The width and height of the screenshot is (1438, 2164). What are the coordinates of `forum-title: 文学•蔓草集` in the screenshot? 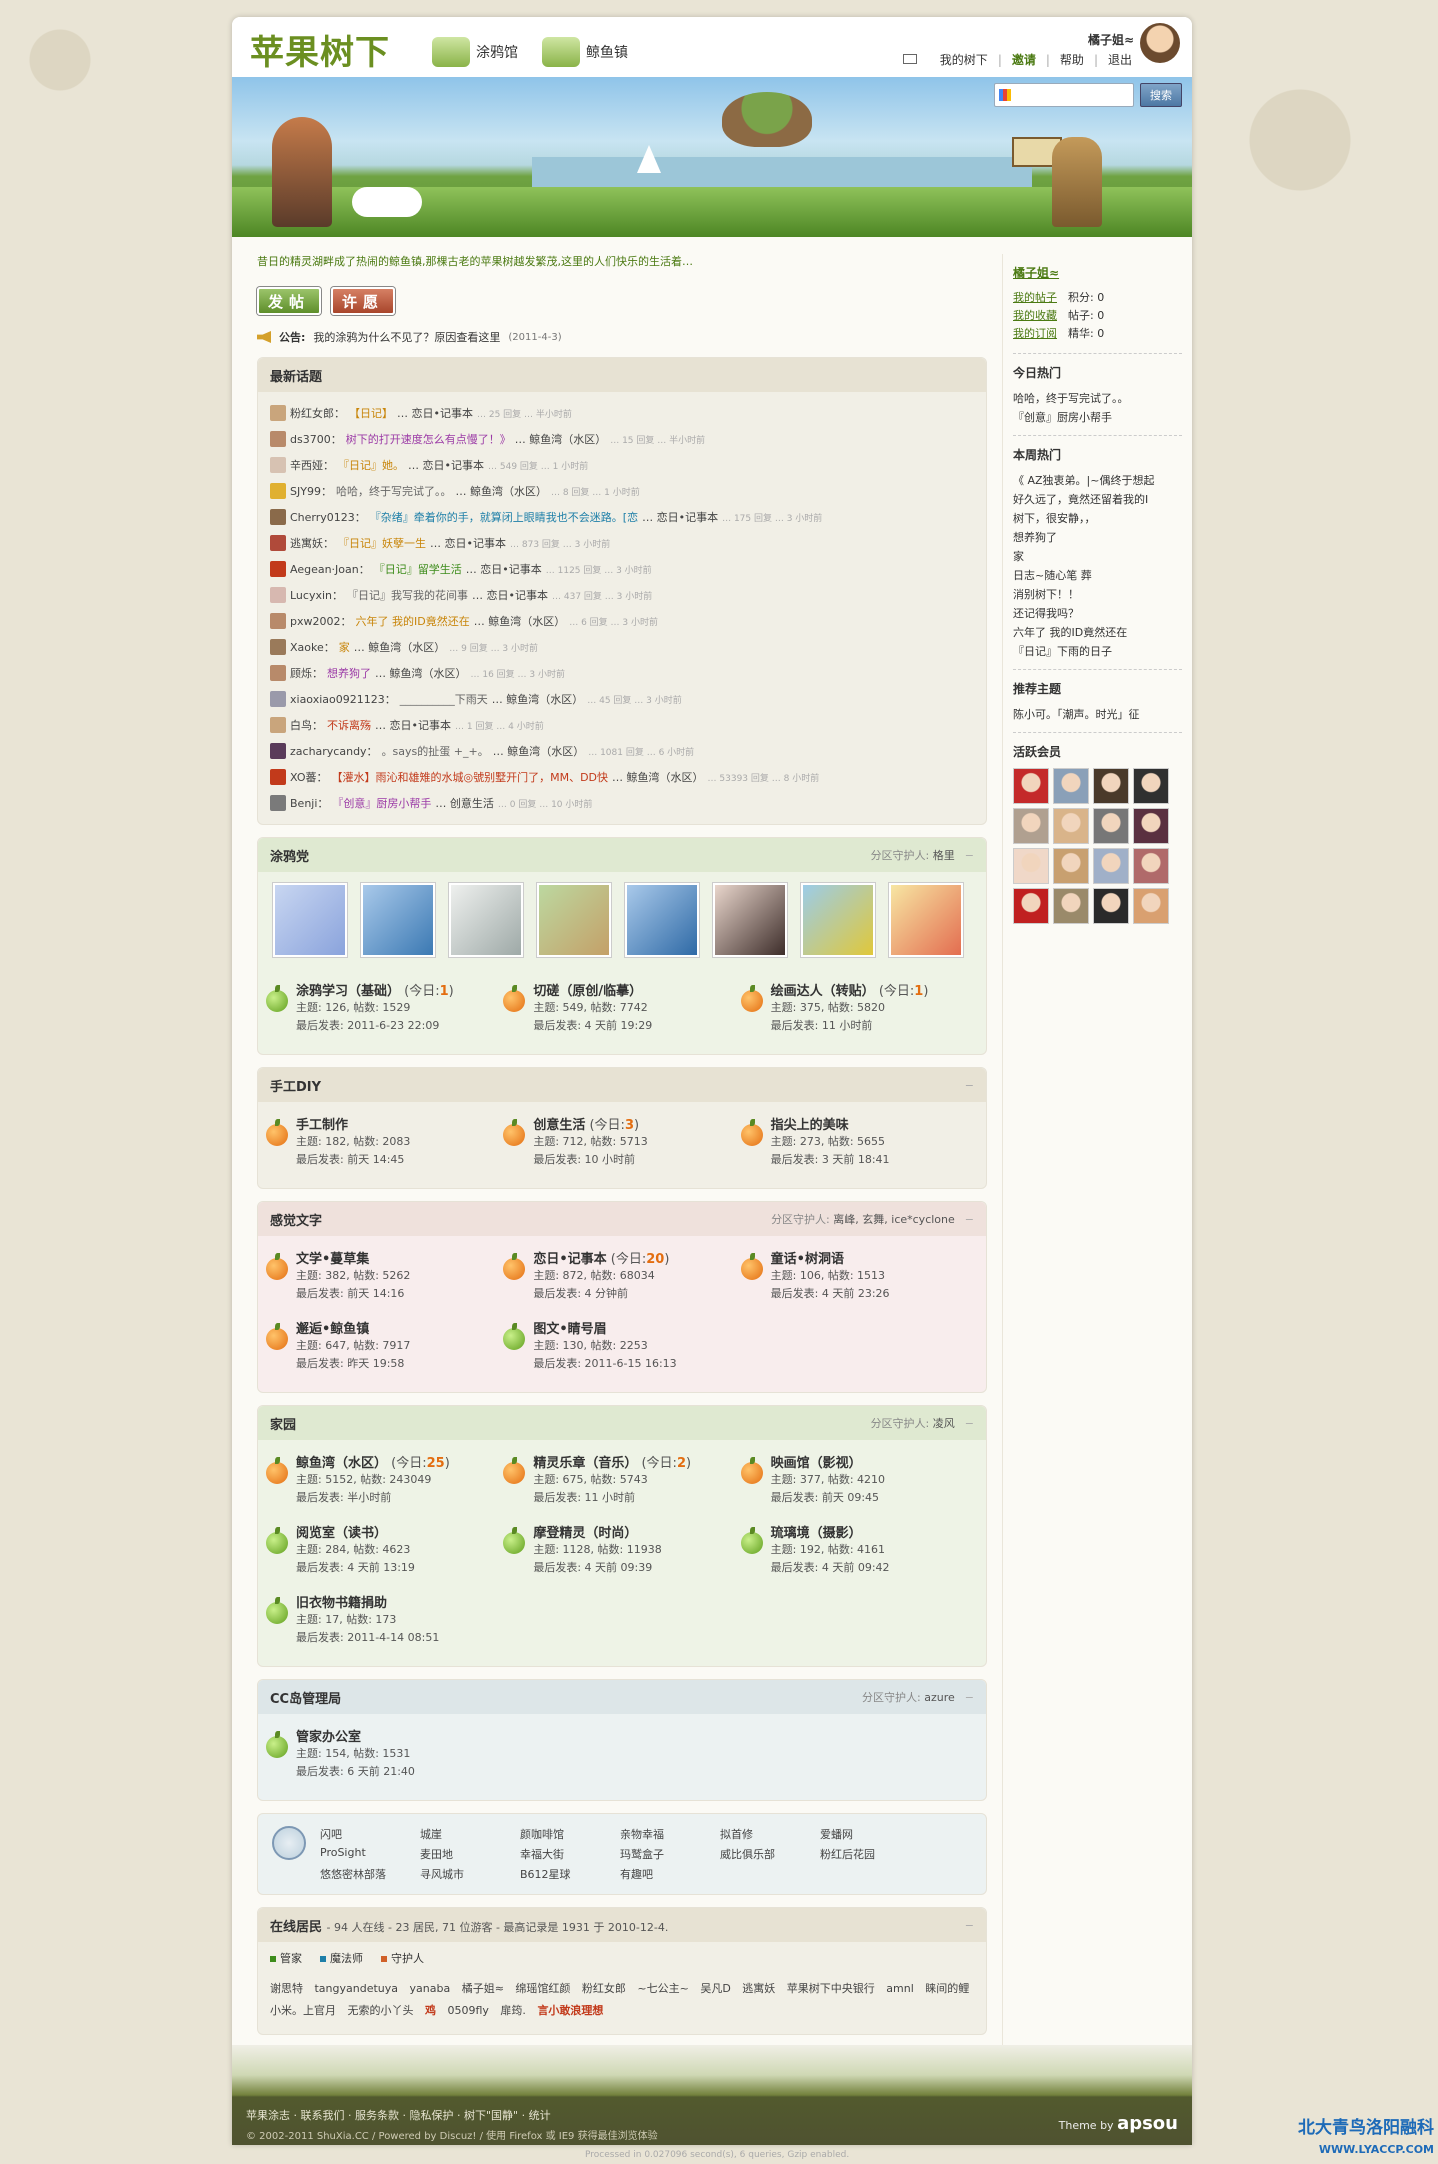 It's located at (332, 1259).